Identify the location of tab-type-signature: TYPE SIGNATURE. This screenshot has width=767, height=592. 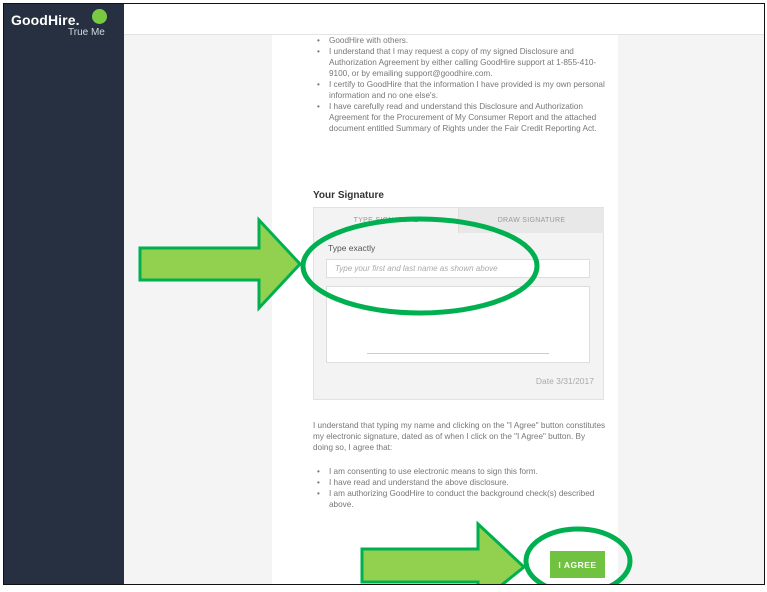
(386, 220).